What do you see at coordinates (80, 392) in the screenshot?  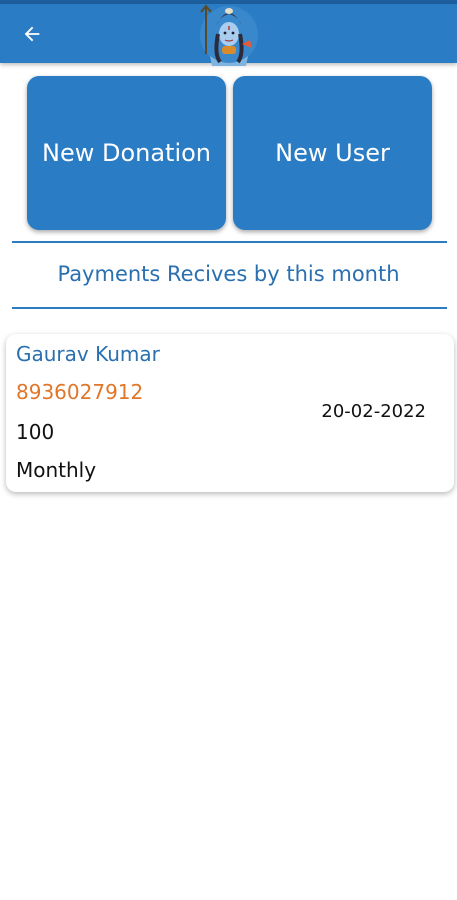 I see `payer-phone: 8936027912` at bounding box center [80, 392].